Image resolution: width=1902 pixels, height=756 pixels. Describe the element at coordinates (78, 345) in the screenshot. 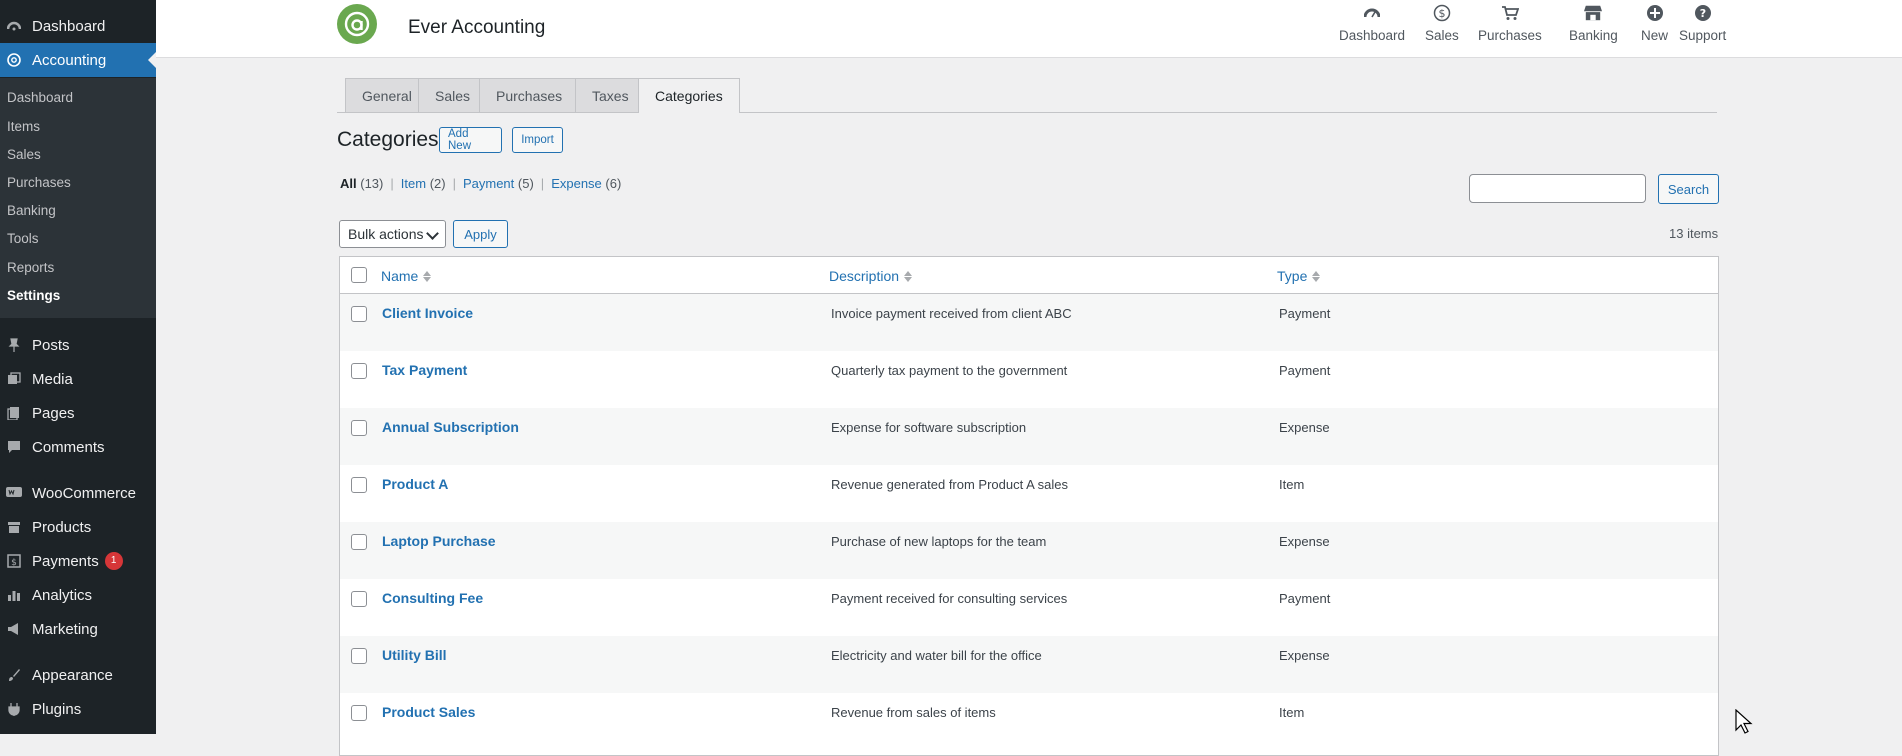

I see `sidebar-item-posts: Posts` at that location.